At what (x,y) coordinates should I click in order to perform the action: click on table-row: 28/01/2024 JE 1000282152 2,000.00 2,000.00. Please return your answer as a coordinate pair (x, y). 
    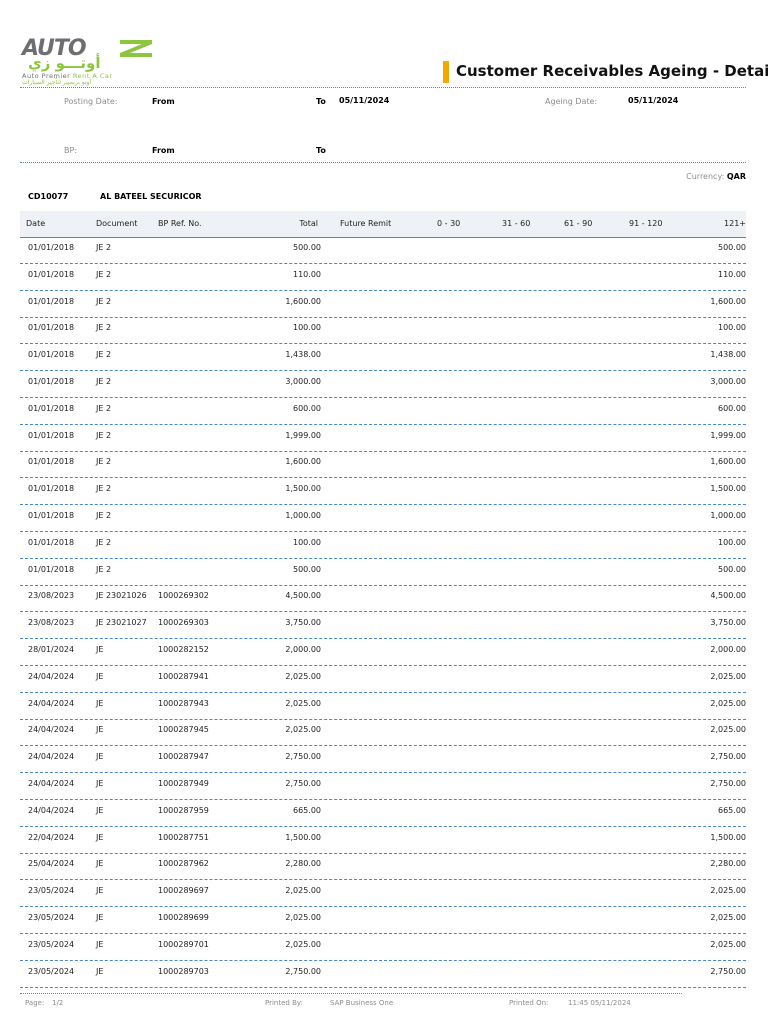
    Looking at the image, I should click on (383, 652).